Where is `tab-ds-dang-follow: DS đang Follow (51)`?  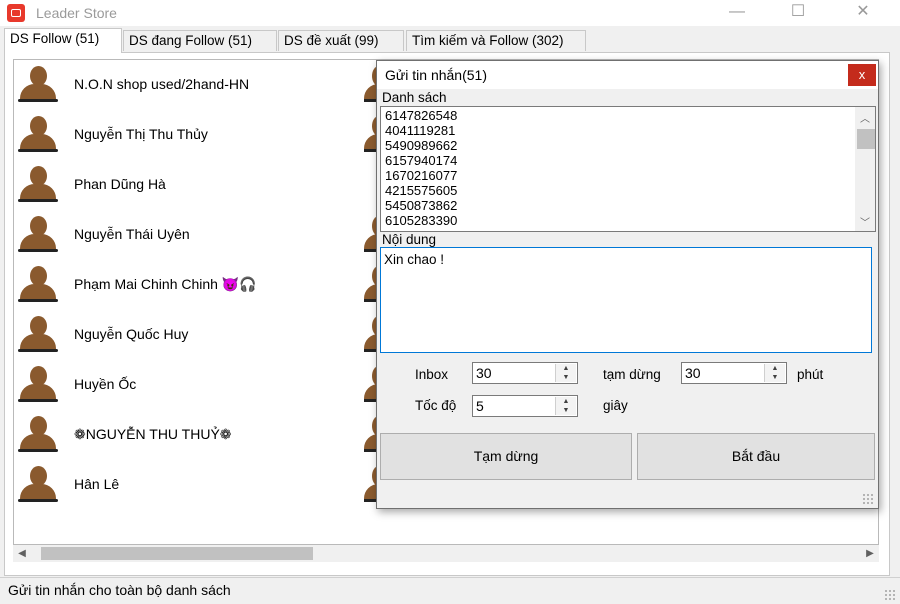 tab-ds-dang-follow: DS đang Follow (51) is located at coordinates (200, 40).